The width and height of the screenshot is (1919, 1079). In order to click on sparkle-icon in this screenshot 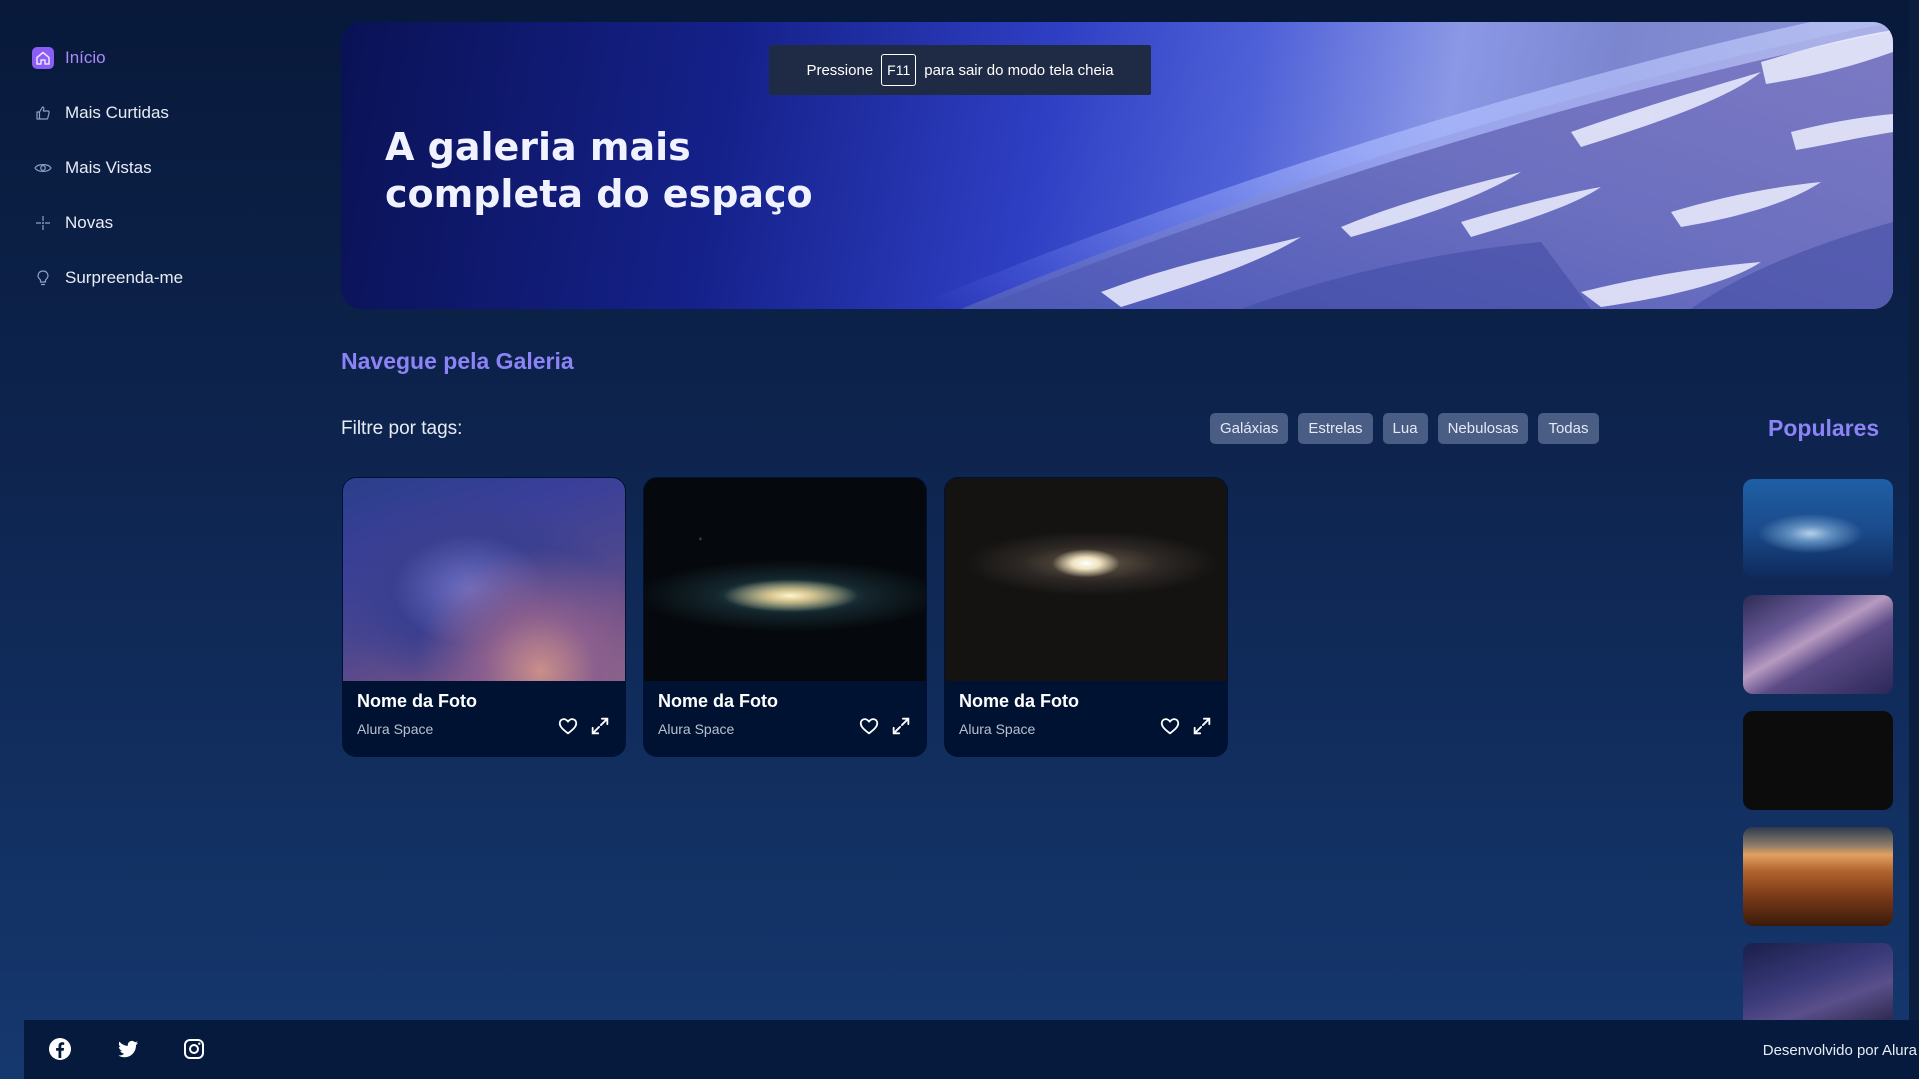, I will do `click(43, 223)`.